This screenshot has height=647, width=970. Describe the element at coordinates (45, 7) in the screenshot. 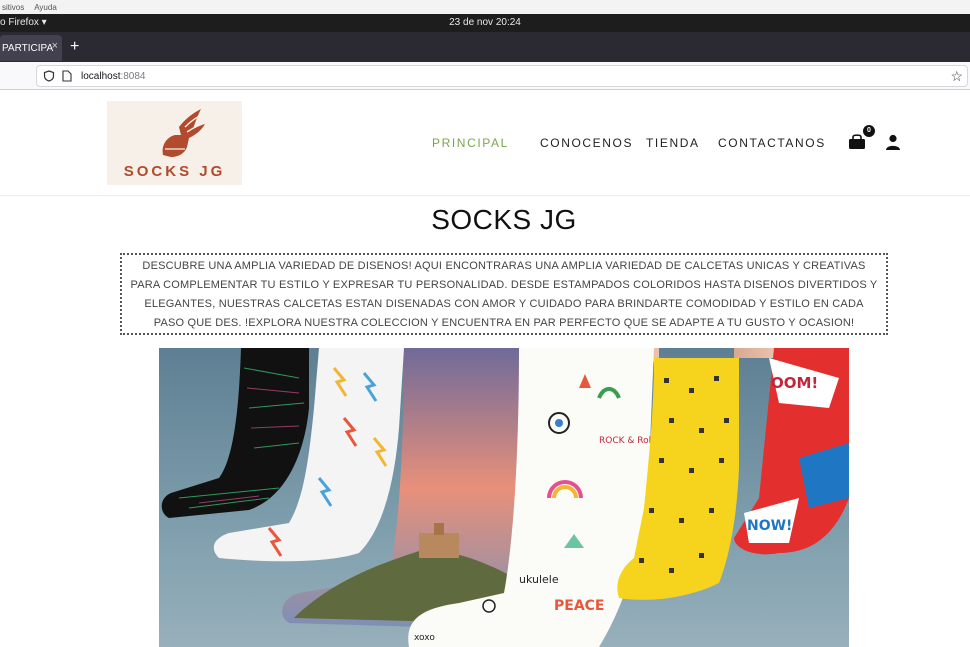

I see `app-menu-item-help: Ayuda` at that location.